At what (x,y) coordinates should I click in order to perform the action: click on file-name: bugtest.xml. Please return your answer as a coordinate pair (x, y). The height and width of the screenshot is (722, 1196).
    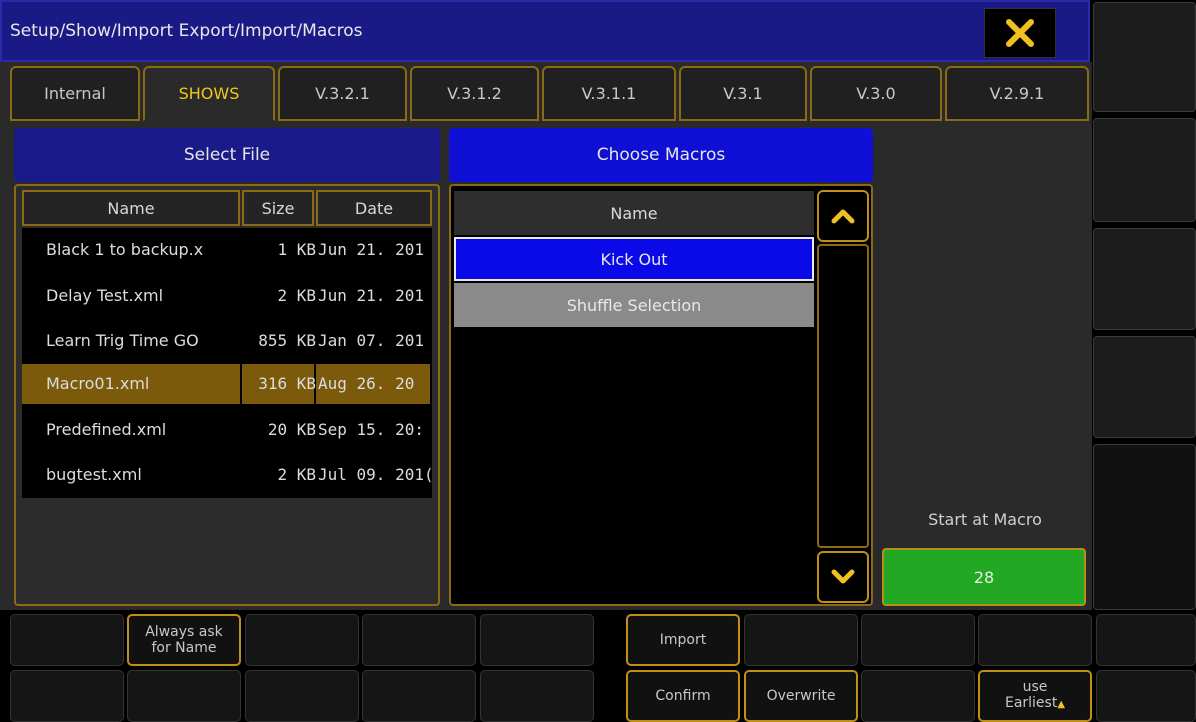
    Looking at the image, I should click on (94, 474).